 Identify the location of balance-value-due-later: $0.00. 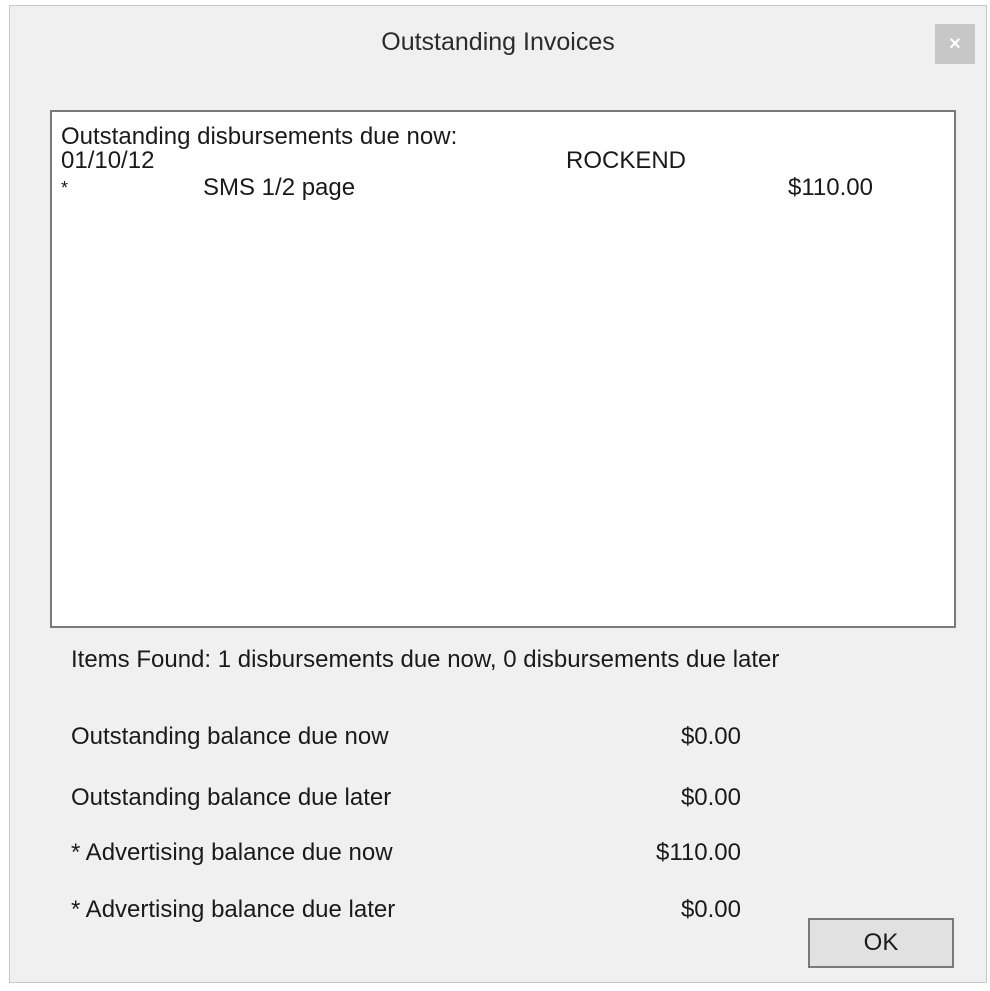
(710, 797).